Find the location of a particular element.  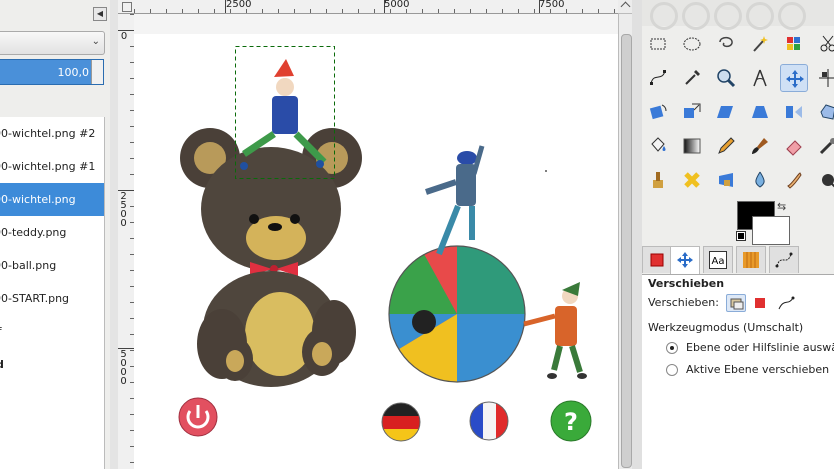

panel-collapse-button: ◀ is located at coordinates (100, 14).